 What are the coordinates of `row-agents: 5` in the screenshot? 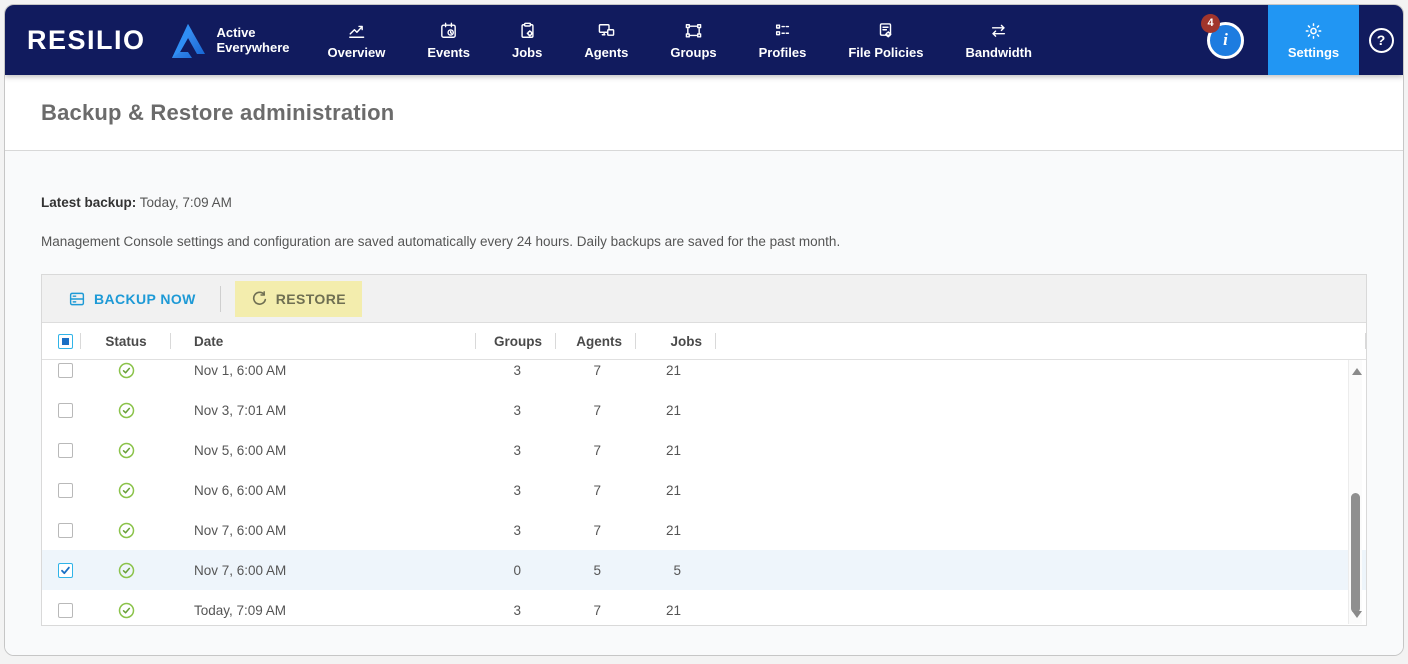 It's located at (597, 570).